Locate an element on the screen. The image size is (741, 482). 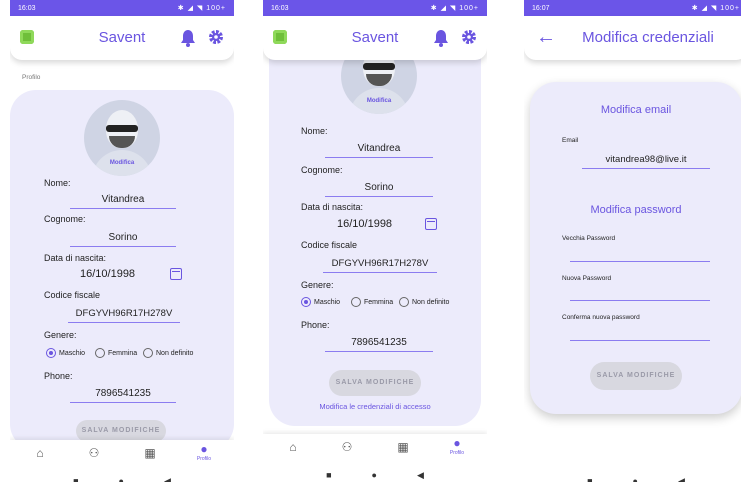
email-label: Email is located at coordinates (570, 140).